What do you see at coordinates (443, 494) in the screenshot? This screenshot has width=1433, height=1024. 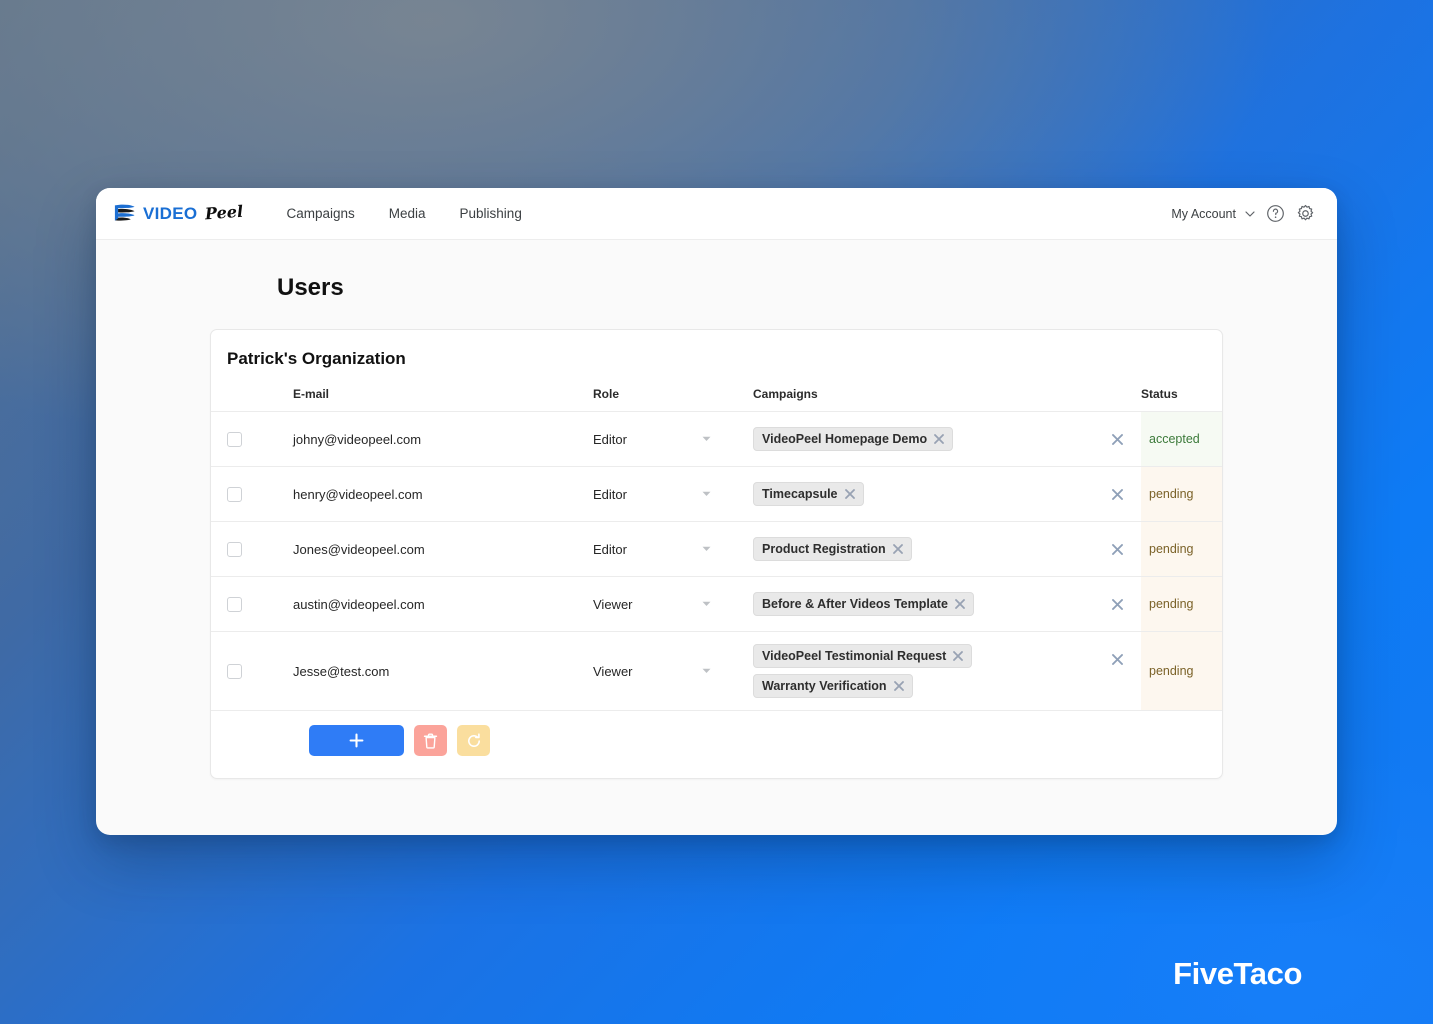 I see `row-email-cell: henry@videopeel.com` at bounding box center [443, 494].